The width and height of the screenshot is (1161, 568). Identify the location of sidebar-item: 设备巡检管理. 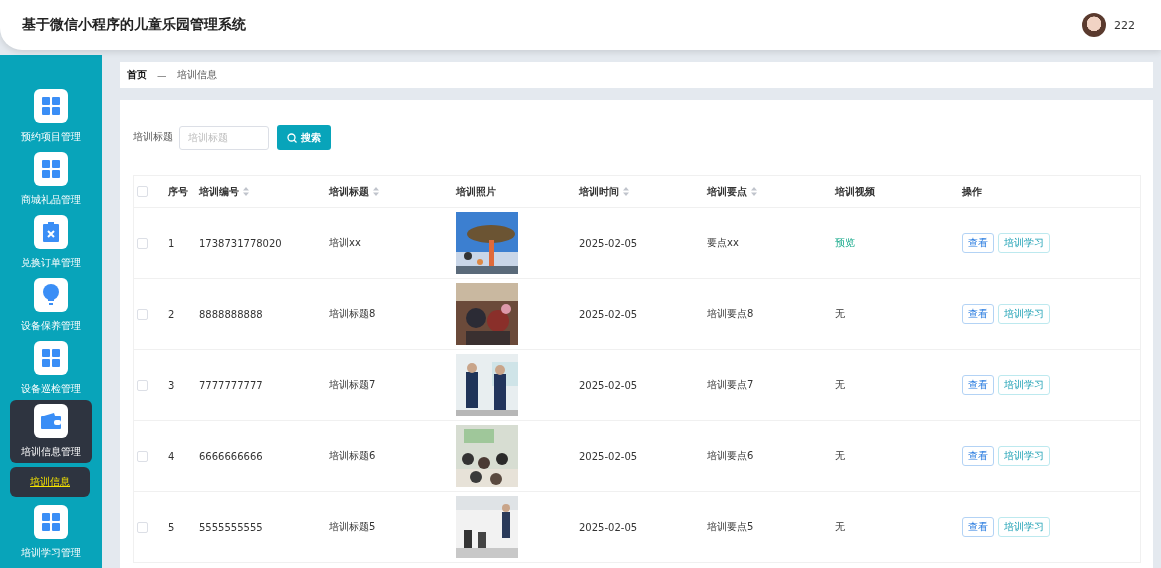
(51, 368).